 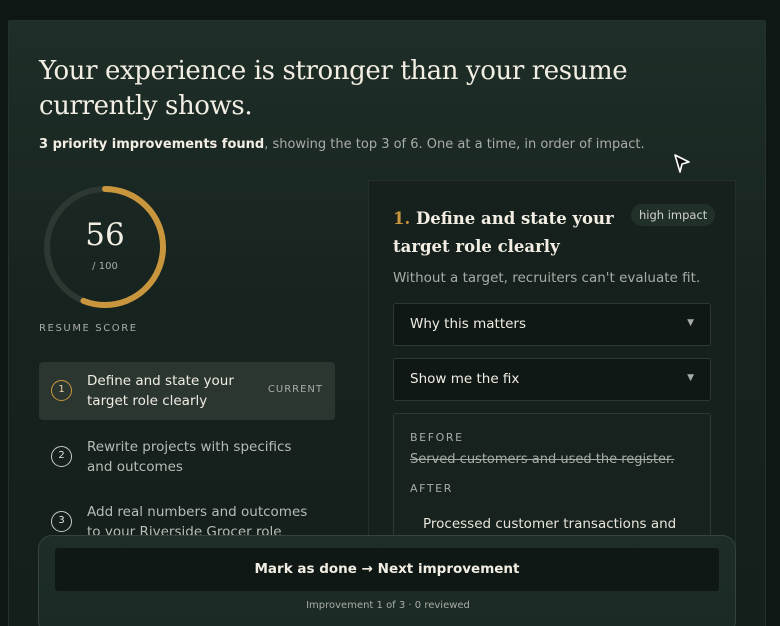 What do you see at coordinates (61, 390) in the screenshot?
I see `step-number-badge: 1` at bounding box center [61, 390].